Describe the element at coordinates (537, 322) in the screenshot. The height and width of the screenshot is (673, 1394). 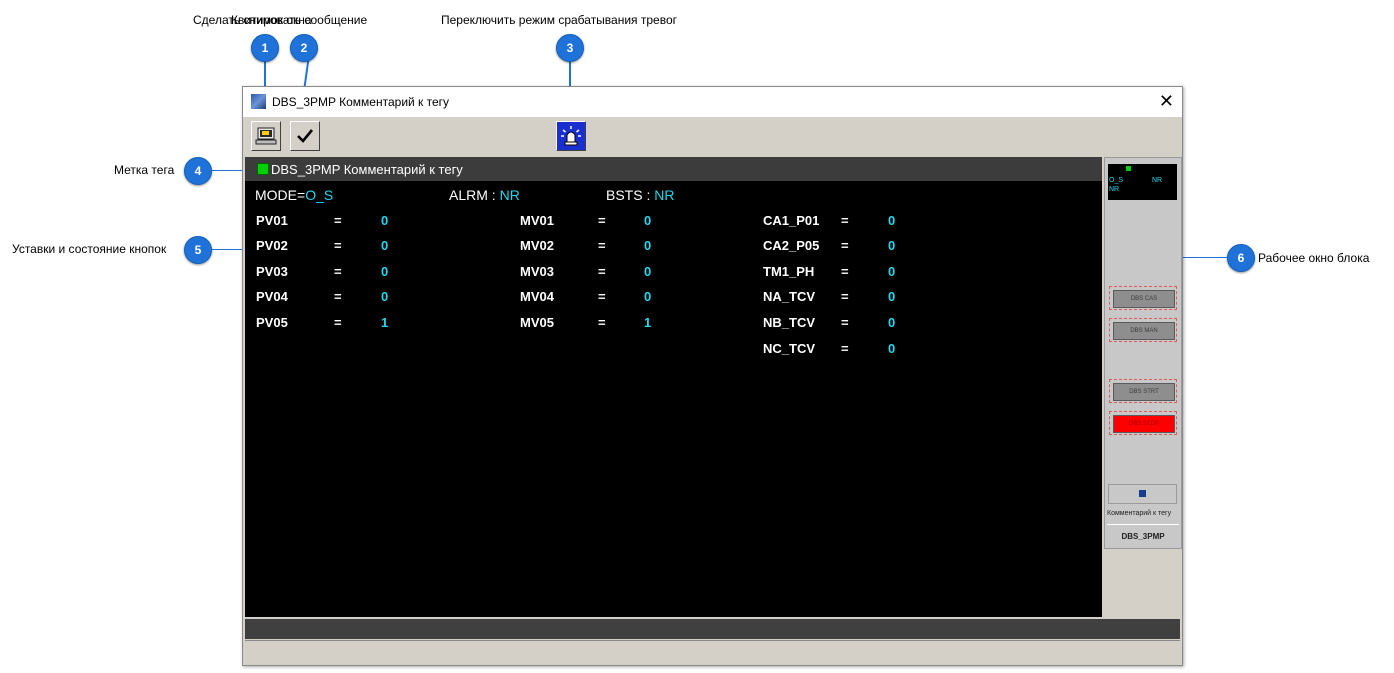
I see `param-name: MV05` at that location.